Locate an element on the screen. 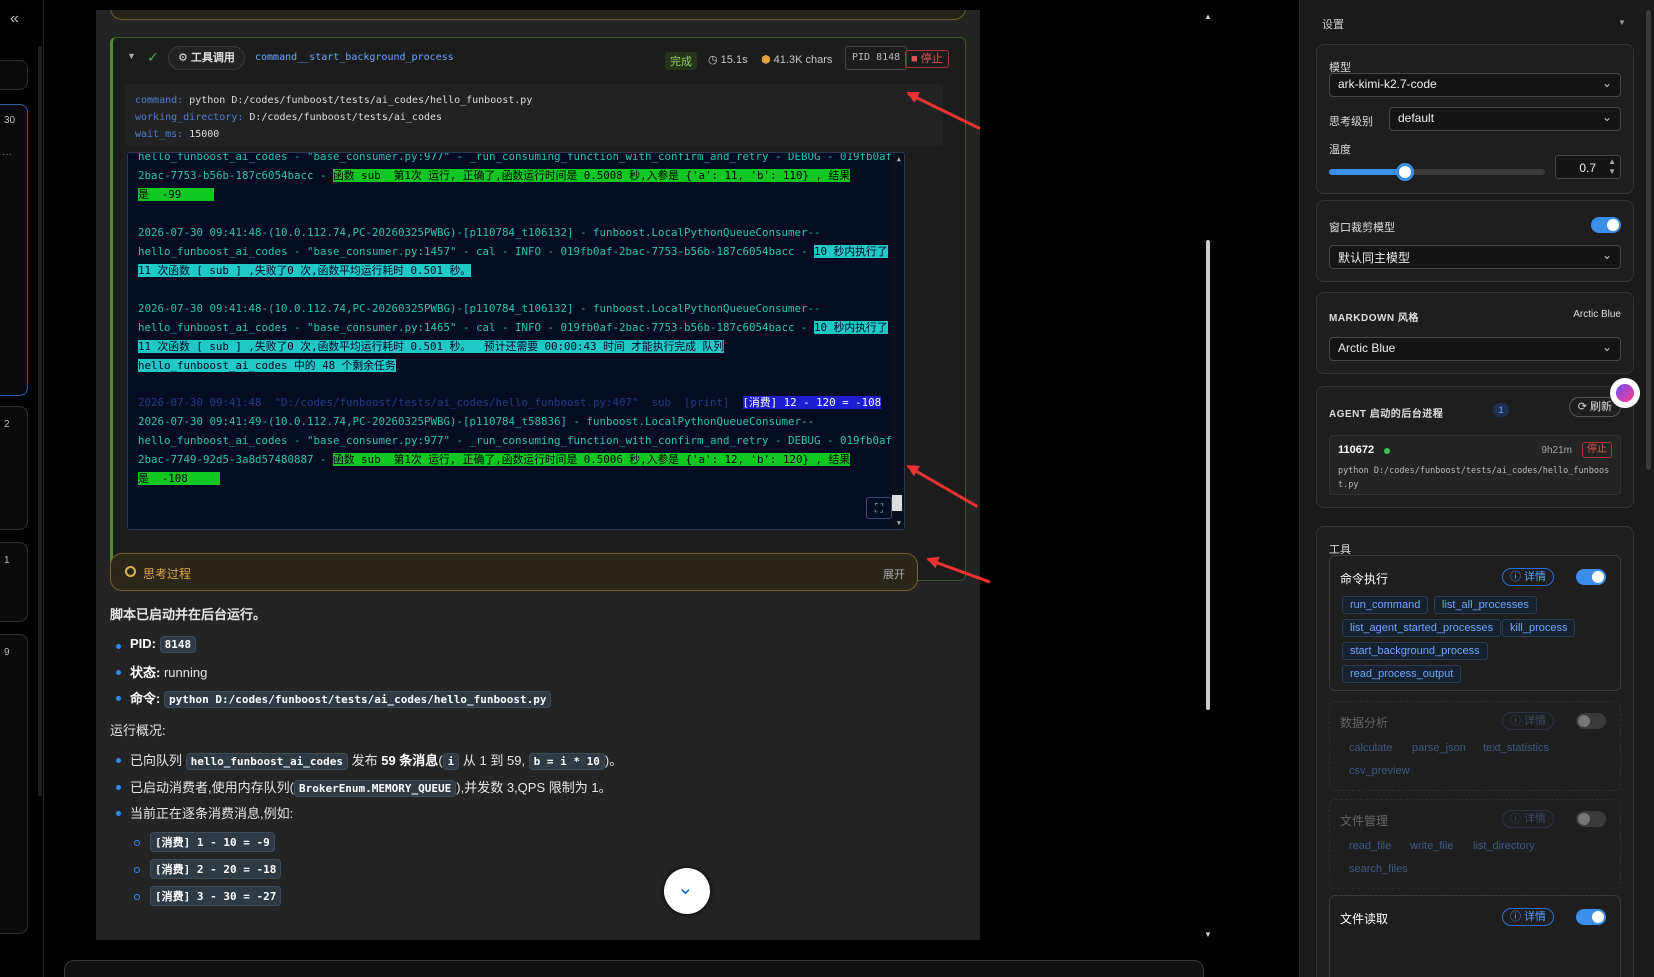  think-level-select: default ⌄ is located at coordinates (1505, 119).